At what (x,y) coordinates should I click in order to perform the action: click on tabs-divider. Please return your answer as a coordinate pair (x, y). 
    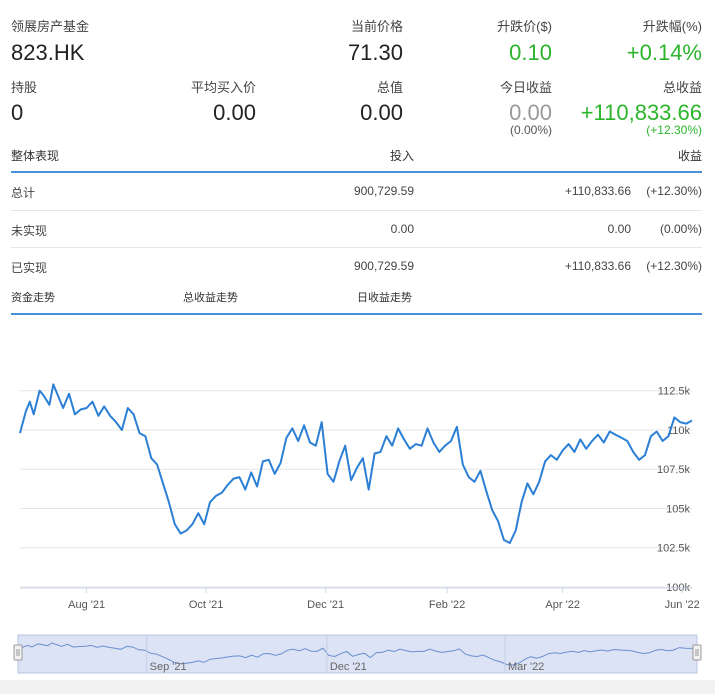
    Looking at the image, I should click on (356, 314).